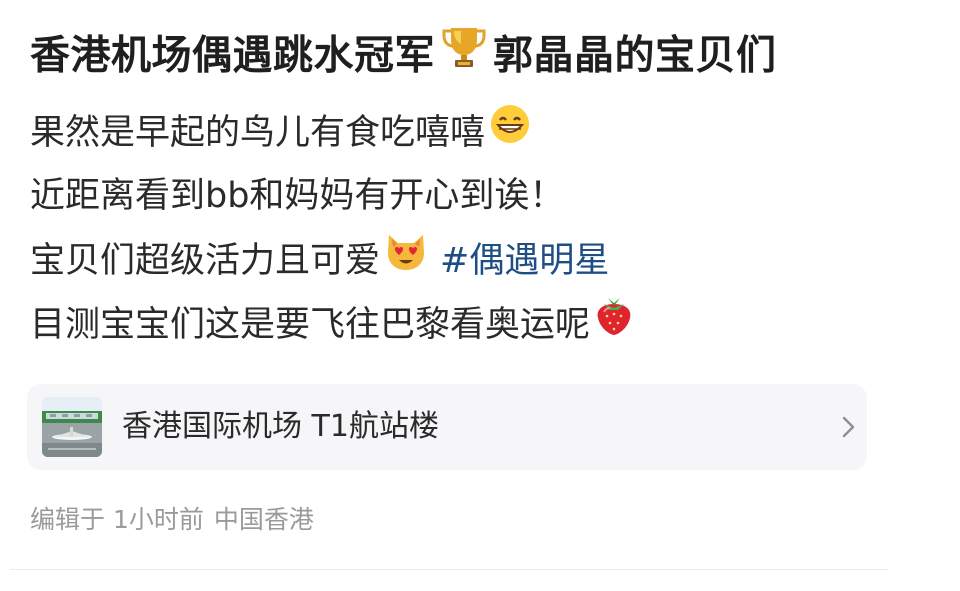  What do you see at coordinates (68, 519) in the screenshot?
I see `meta-edited: 编辑于` at bounding box center [68, 519].